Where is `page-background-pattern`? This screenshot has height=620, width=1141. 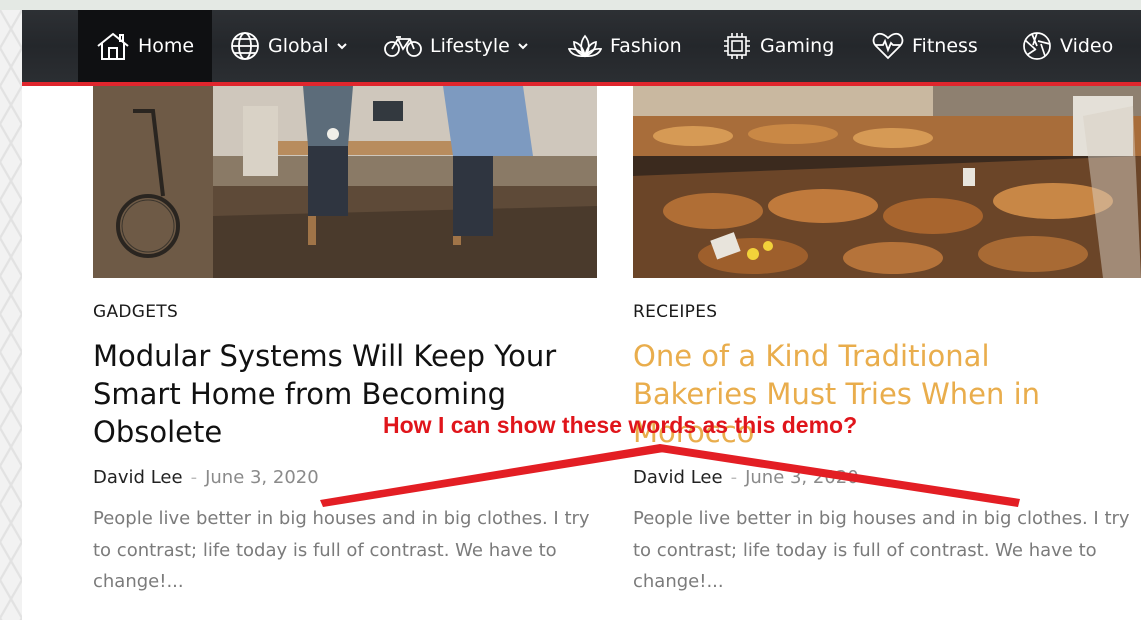 page-background-pattern is located at coordinates (11, 315).